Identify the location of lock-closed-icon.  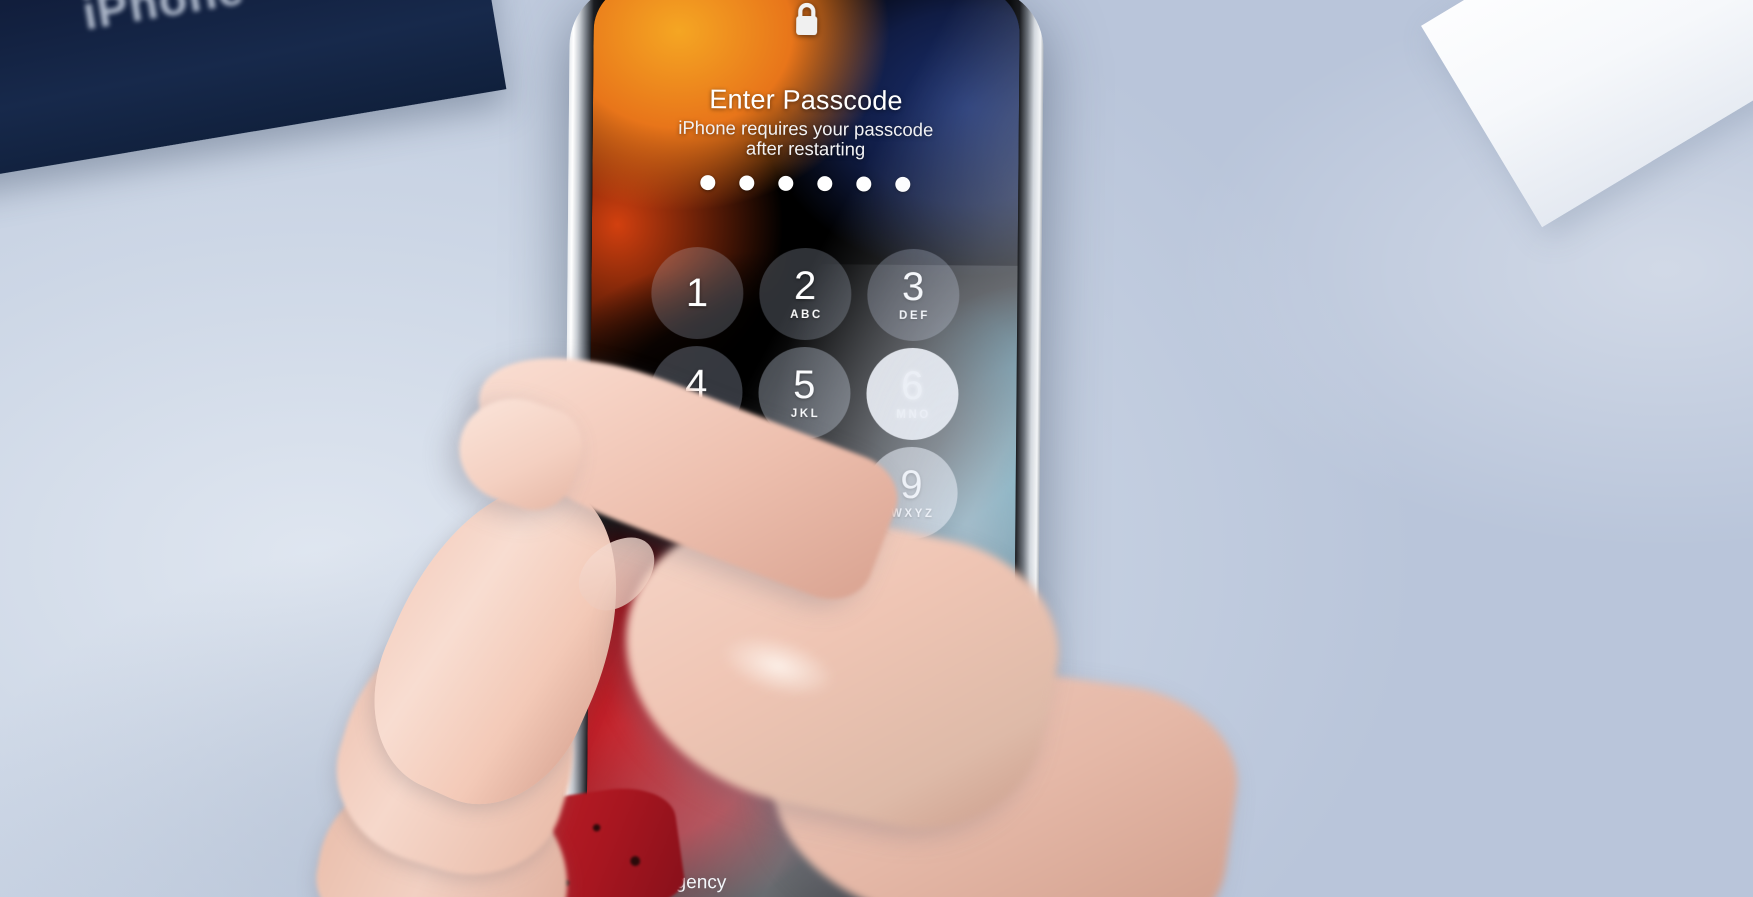
(807, 22).